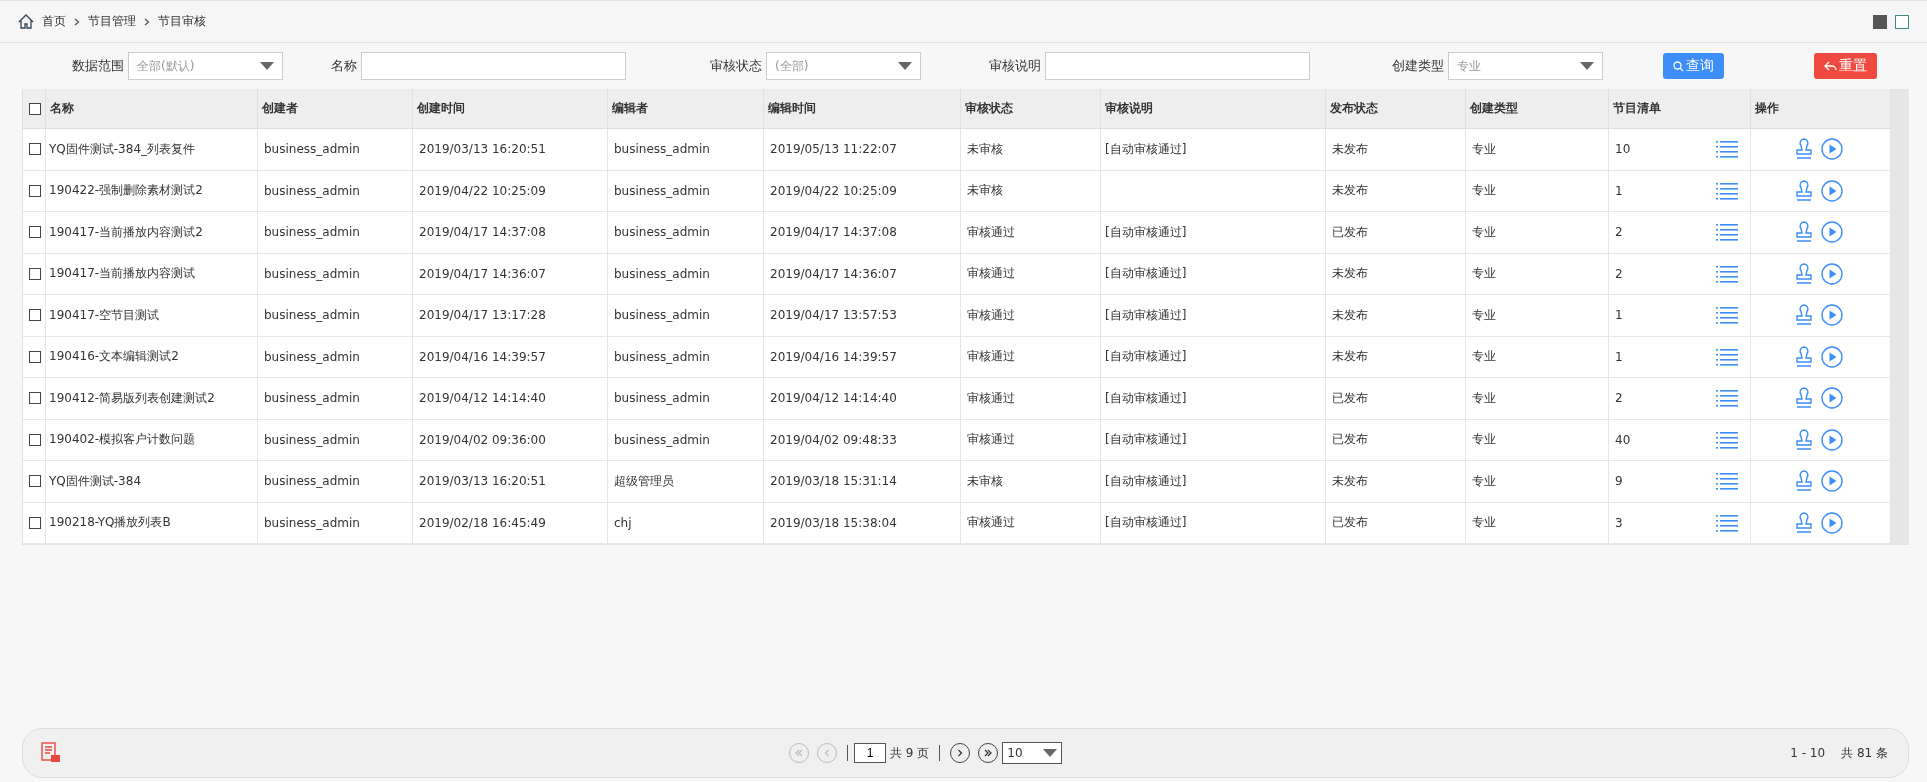  Describe the element at coordinates (1900, 316) in the screenshot. I see `scrollbar-track` at that location.